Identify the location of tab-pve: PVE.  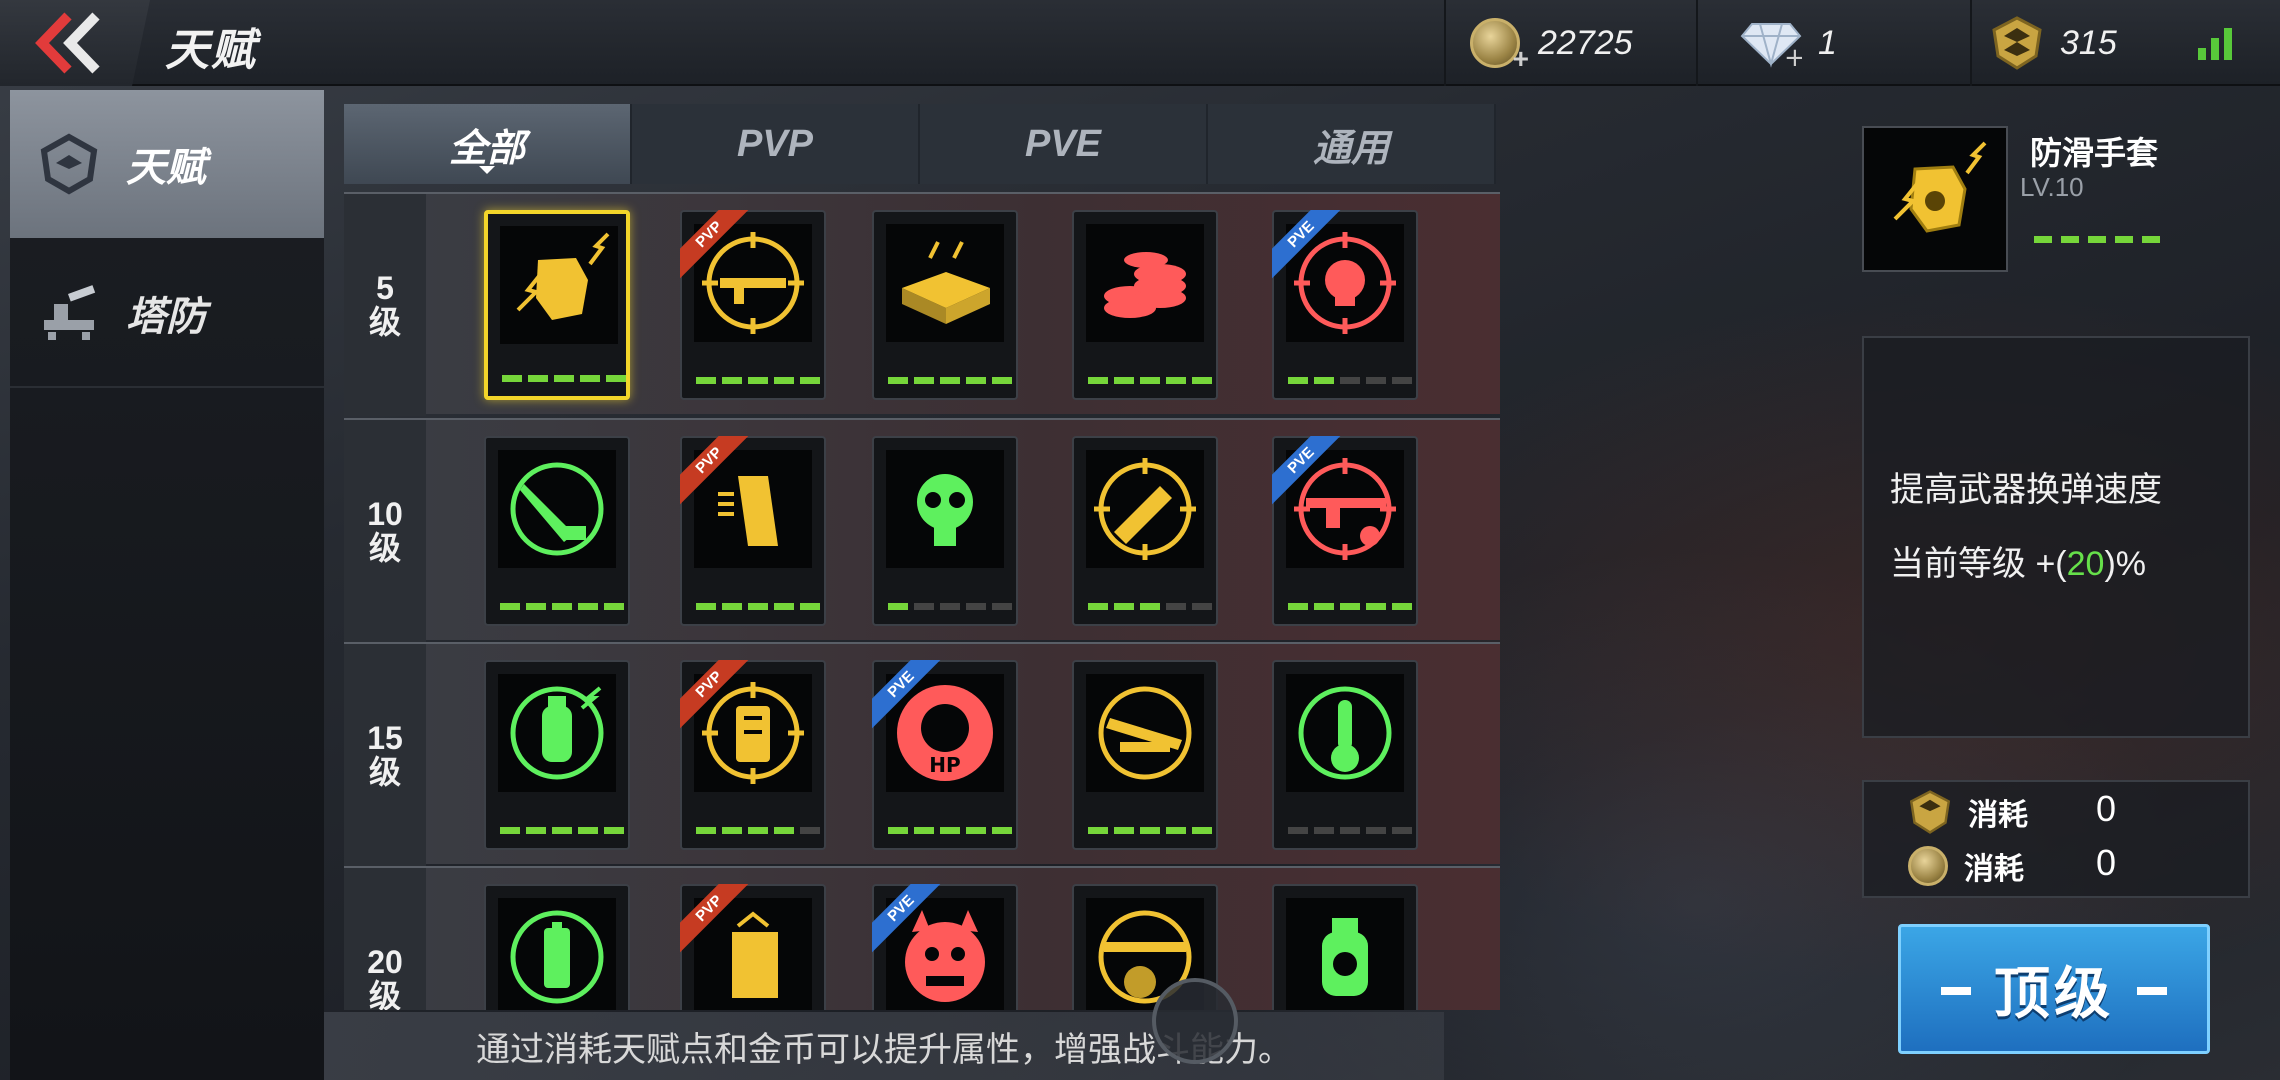
(1064, 144).